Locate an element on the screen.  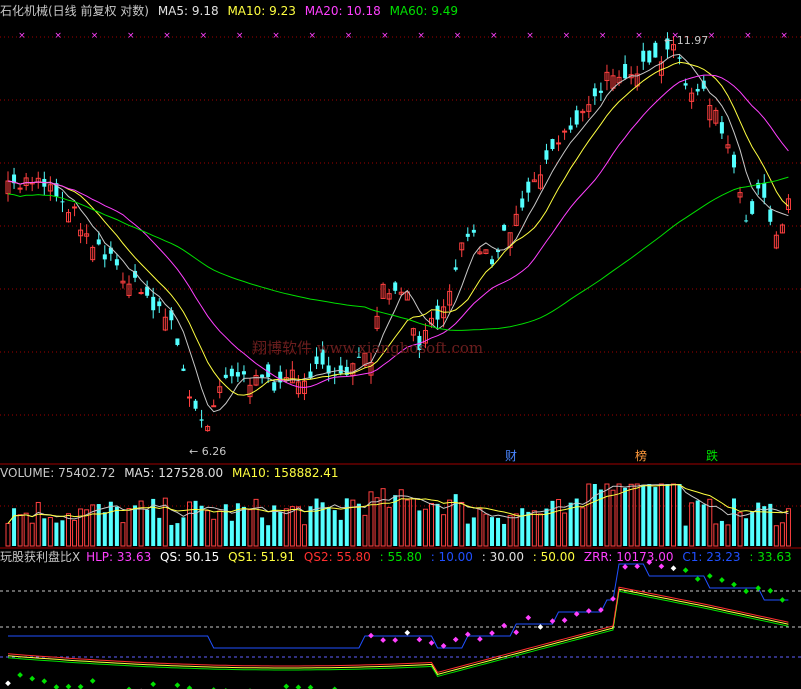
volume-ma5-value: MA5: 127528.00 is located at coordinates (174, 473).